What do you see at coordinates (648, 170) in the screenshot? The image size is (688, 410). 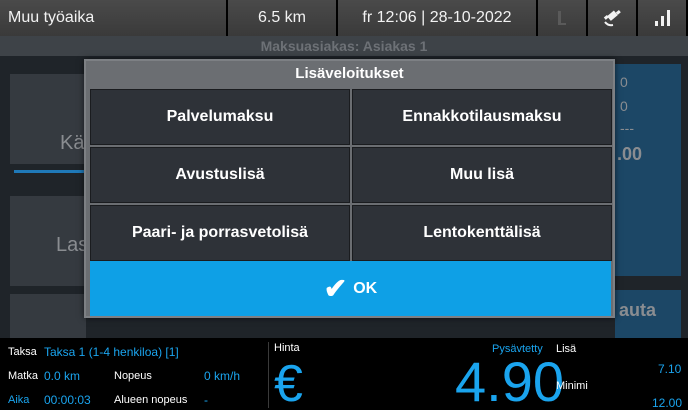 I see `background-summary-panel: 0 0 --- .00` at bounding box center [648, 170].